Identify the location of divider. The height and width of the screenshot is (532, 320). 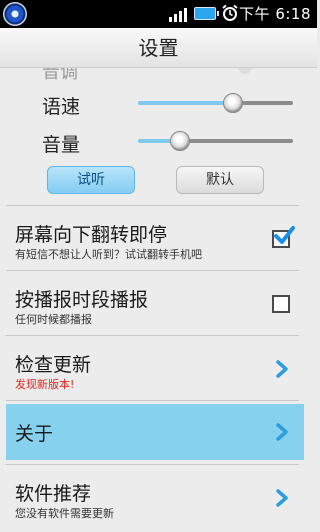
(152, 400).